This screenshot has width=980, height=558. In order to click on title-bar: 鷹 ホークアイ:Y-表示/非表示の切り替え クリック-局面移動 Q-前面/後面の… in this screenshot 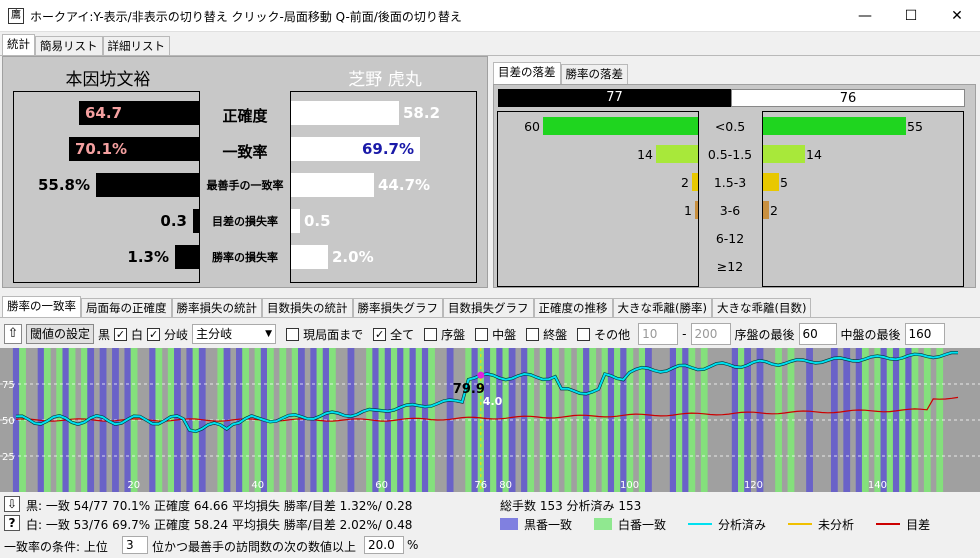, I will do `click(490, 16)`.